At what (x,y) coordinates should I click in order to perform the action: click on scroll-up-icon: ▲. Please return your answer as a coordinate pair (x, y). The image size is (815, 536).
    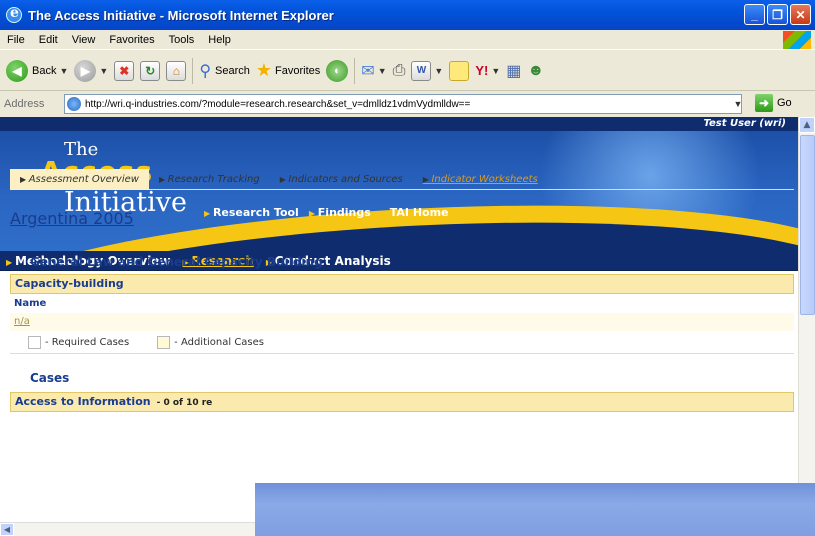
    Looking at the image, I should click on (807, 125).